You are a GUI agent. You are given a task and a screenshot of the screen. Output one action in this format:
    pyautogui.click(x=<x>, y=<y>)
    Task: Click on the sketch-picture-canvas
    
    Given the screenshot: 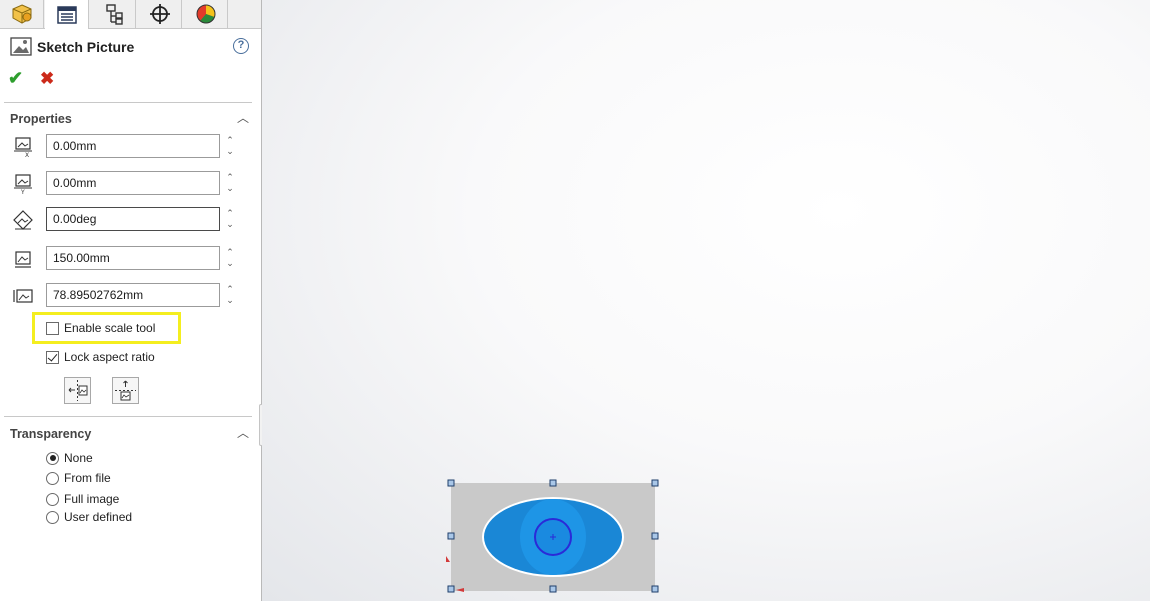 What is the action you would take?
    pyautogui.click(x=552, y=536)
    